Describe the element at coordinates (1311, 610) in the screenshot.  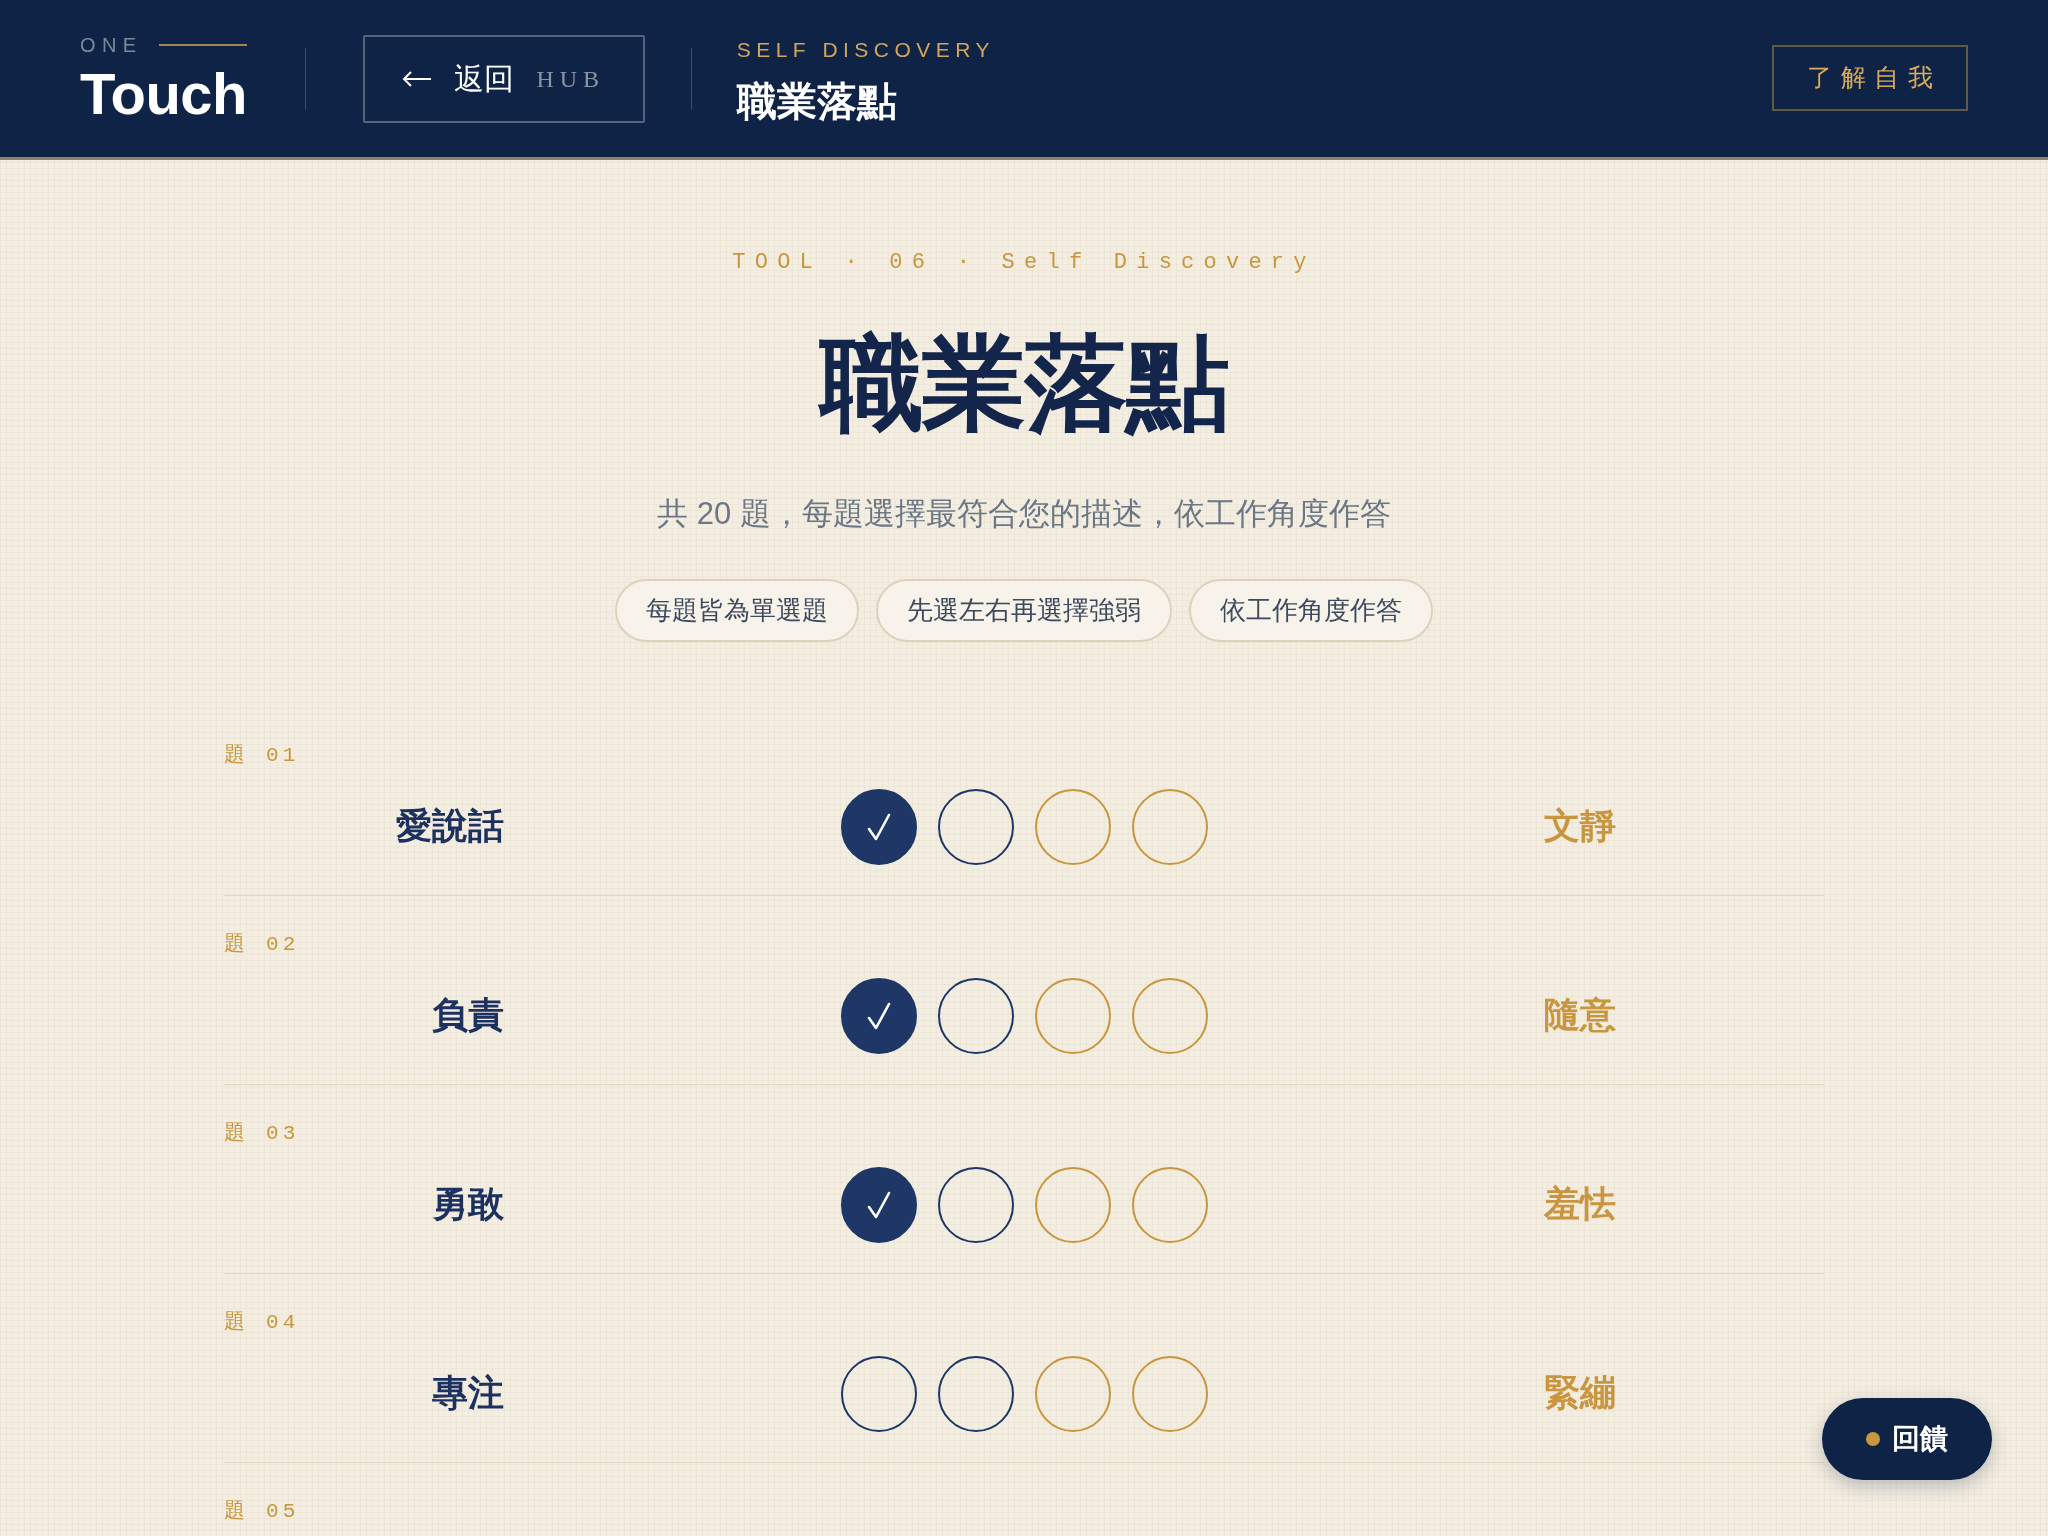
I see `info-tag: 依工作角度作答` at that location.